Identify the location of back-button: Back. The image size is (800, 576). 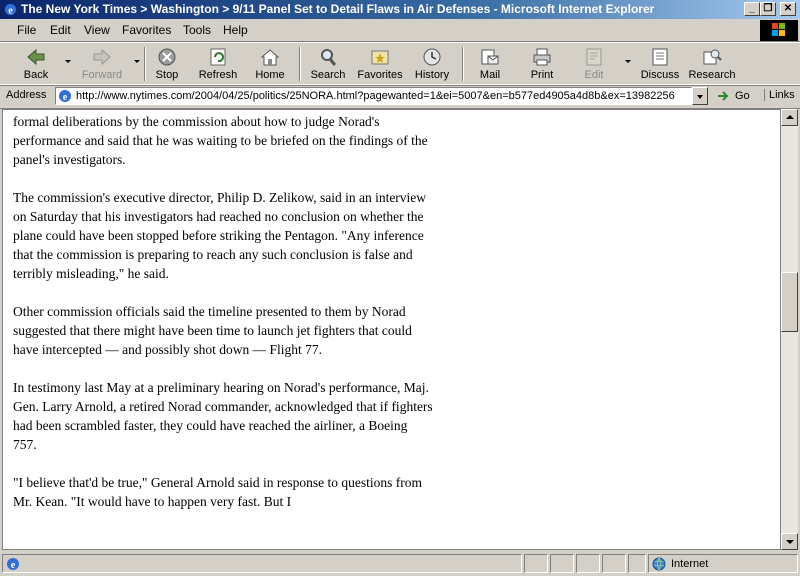
(36, 64).